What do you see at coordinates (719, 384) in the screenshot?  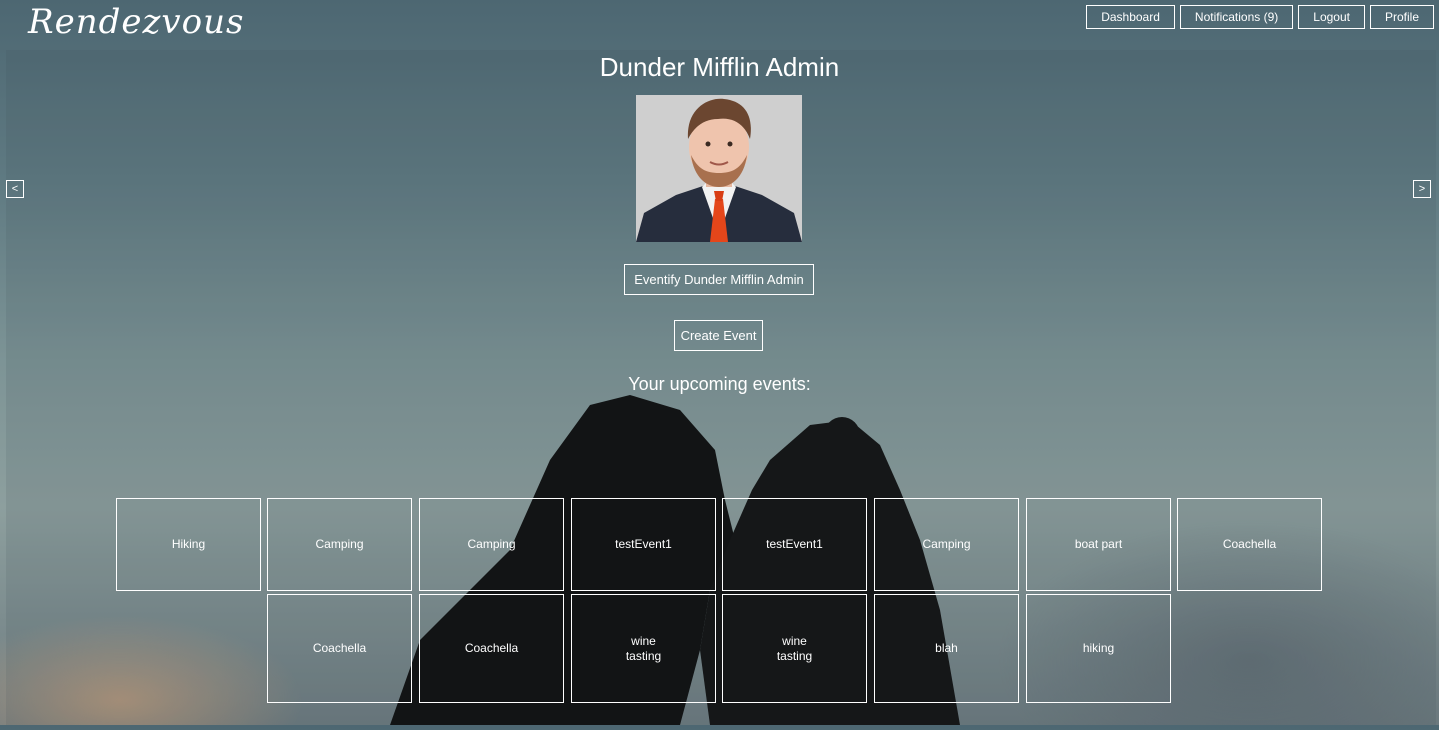 I see `upcoming-events-heading: Your upcoming events:` at bounding box center [719, 384].